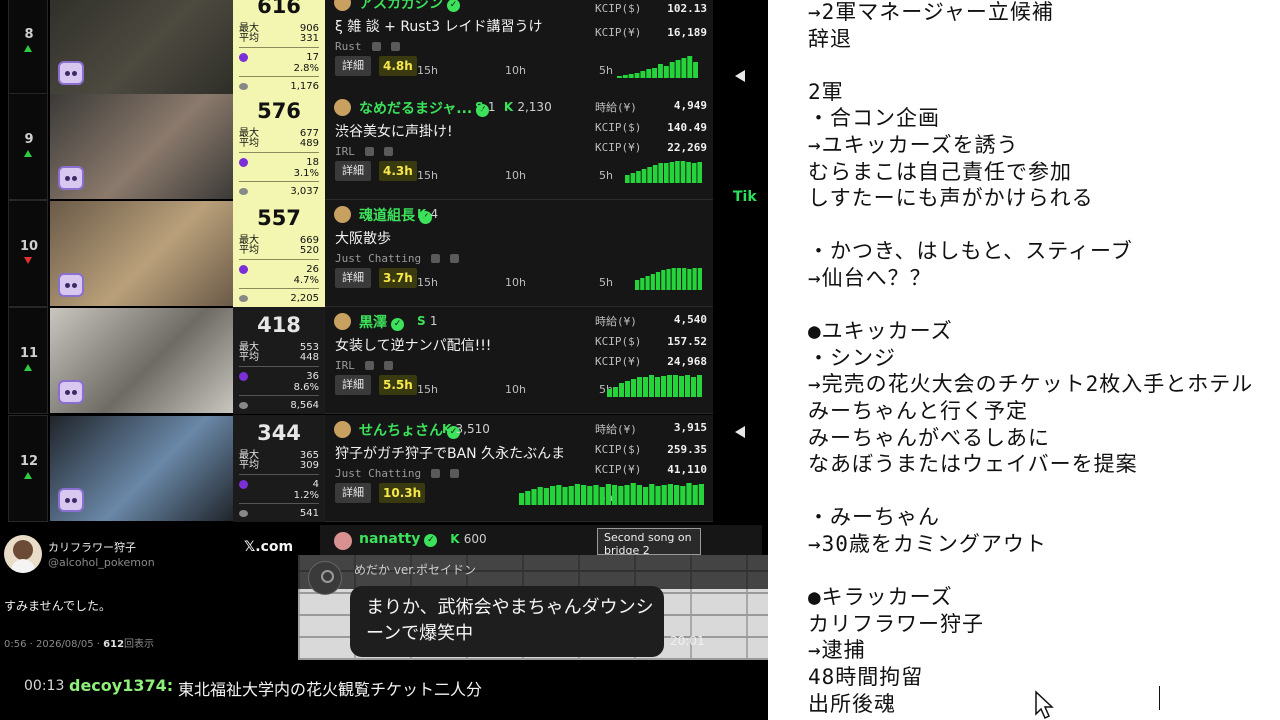 This screenshot has height=720, width=1280. What do you see at coordinates (415, 570) in the screenshot?
I see `overlay-username: めだか ver.ポセイドン` at bounding box center [415, 570].